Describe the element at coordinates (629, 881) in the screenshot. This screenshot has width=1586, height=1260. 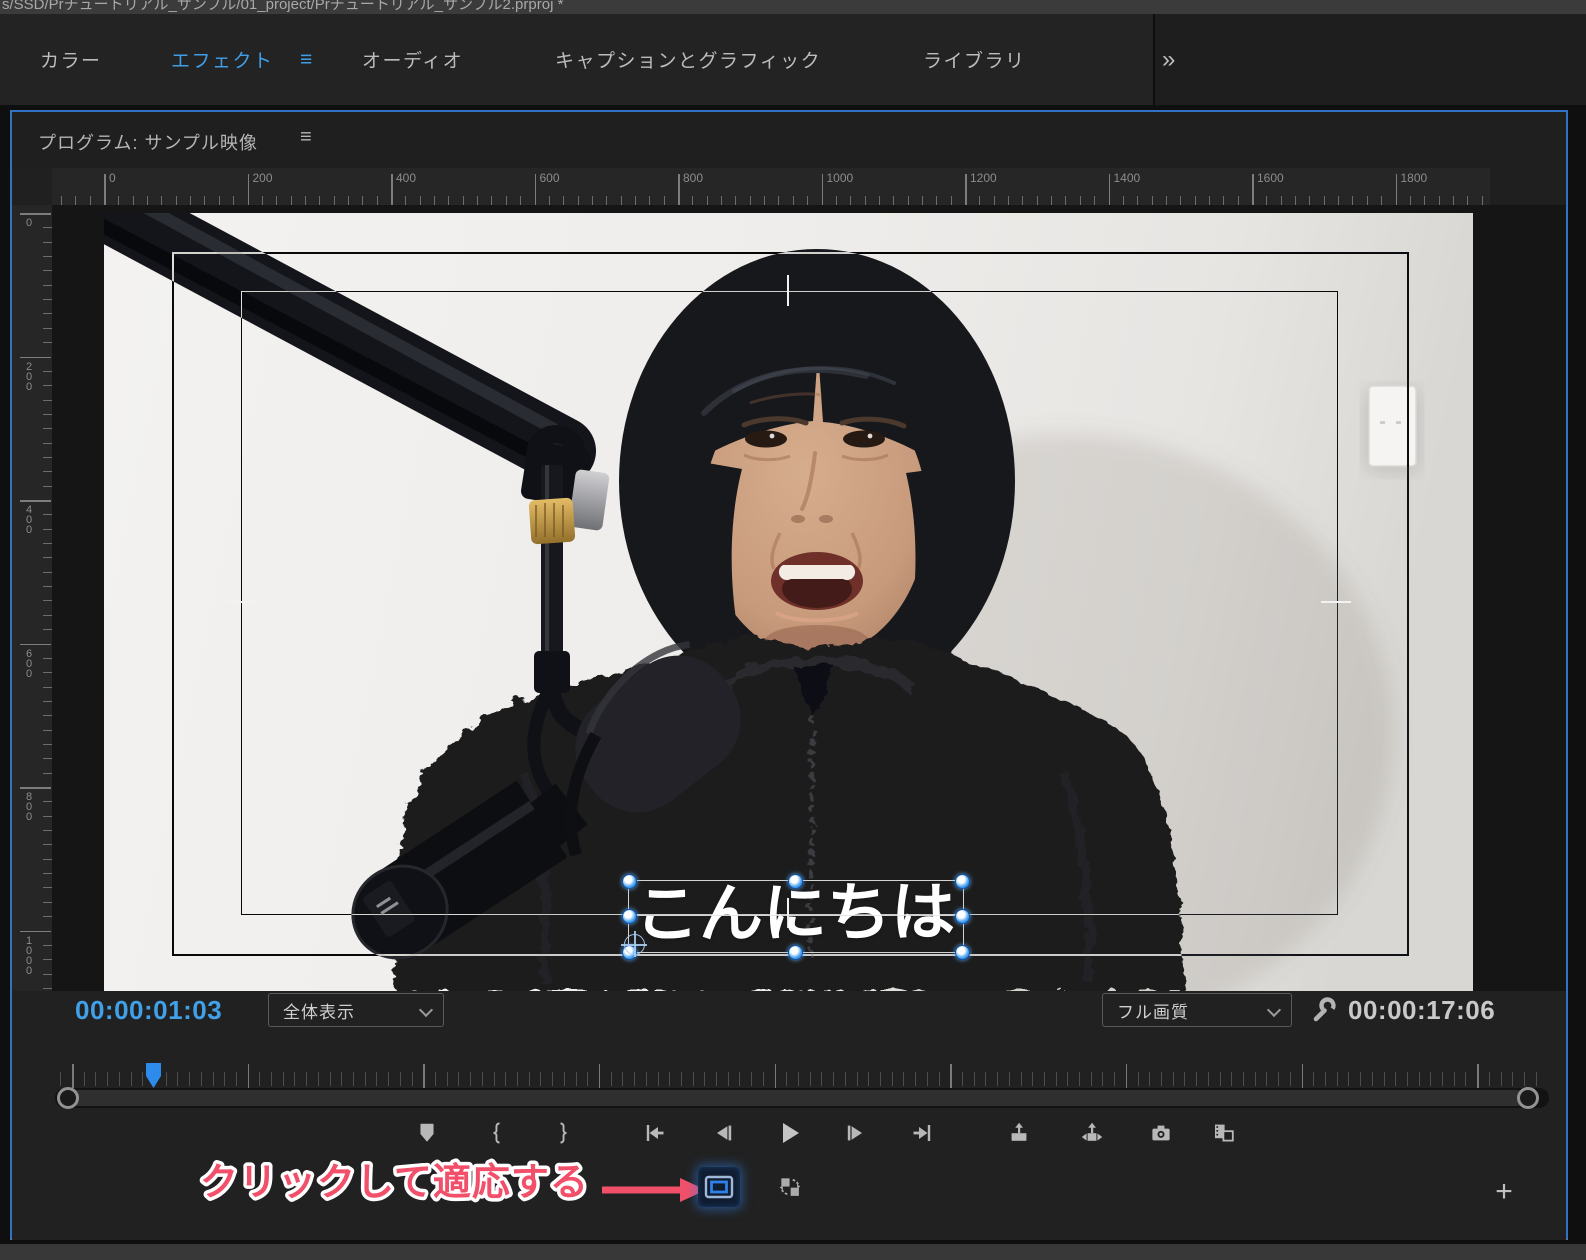
I see `selection-handle-top-left` at that location.